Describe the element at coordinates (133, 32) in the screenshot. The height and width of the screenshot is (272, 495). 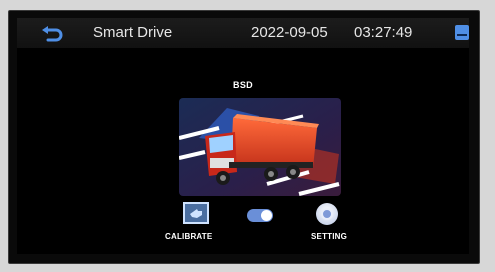
I see `app-title: Smart Drive` at that location.